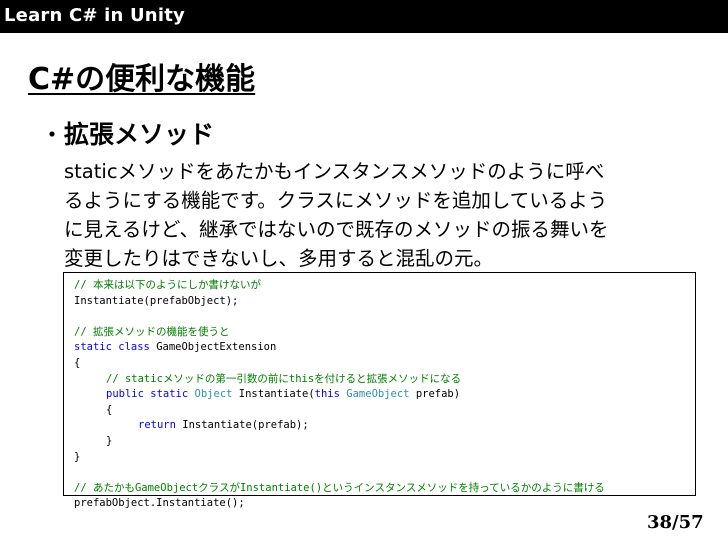 This screenshot has height=546, width=728. Describe the element at coordinates (213, 347) in the screenshot. I see `code-identifier: GameObjectExtension` at that location.